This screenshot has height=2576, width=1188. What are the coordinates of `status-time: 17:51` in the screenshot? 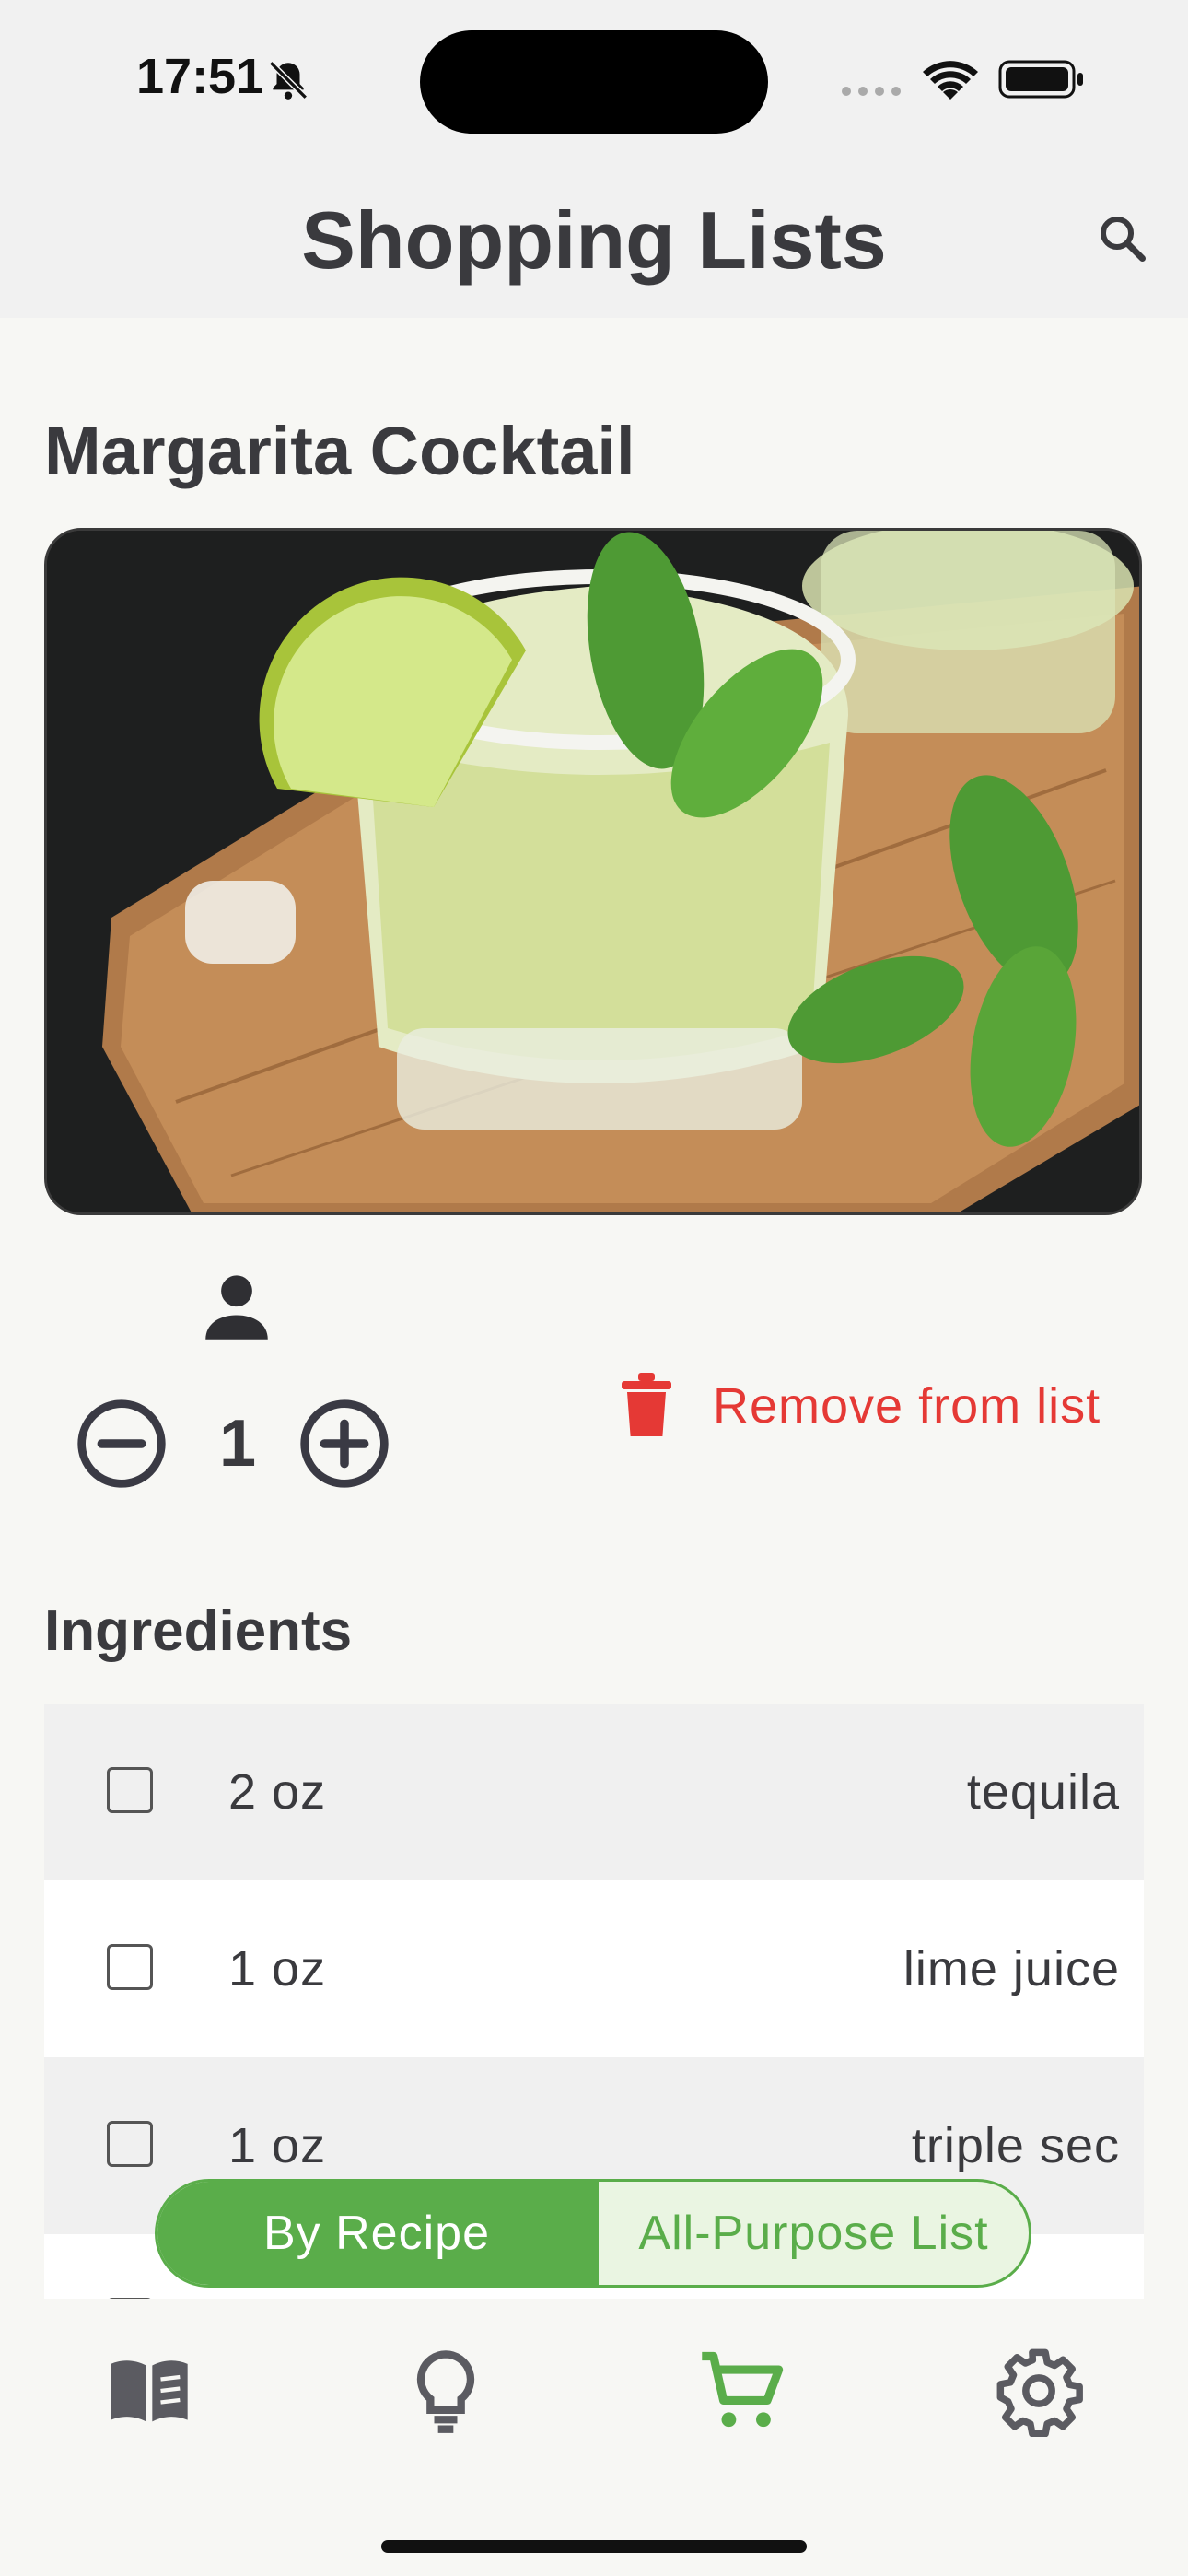 It's located at (200, 76).